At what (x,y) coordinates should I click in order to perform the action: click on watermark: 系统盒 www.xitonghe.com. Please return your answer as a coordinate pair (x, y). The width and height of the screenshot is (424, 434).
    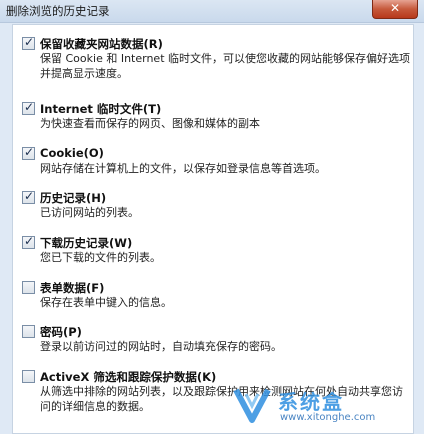
    Looking at the image, I should click on (327, 407).